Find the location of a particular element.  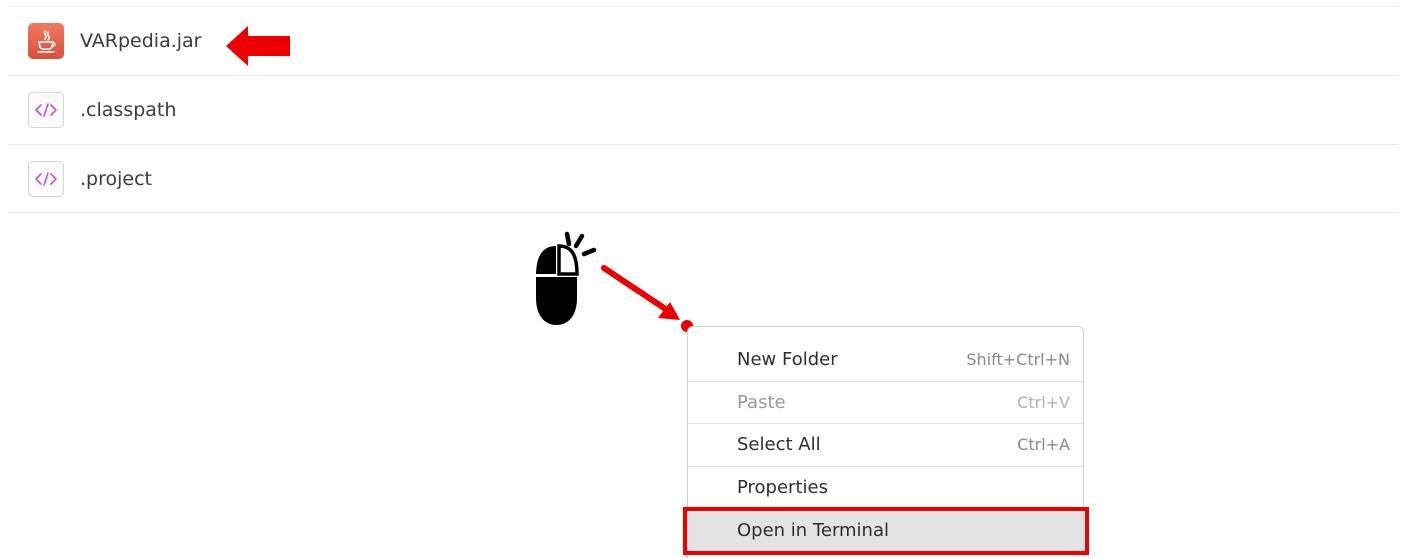

highlight-box is located at coordinates (886, 531).